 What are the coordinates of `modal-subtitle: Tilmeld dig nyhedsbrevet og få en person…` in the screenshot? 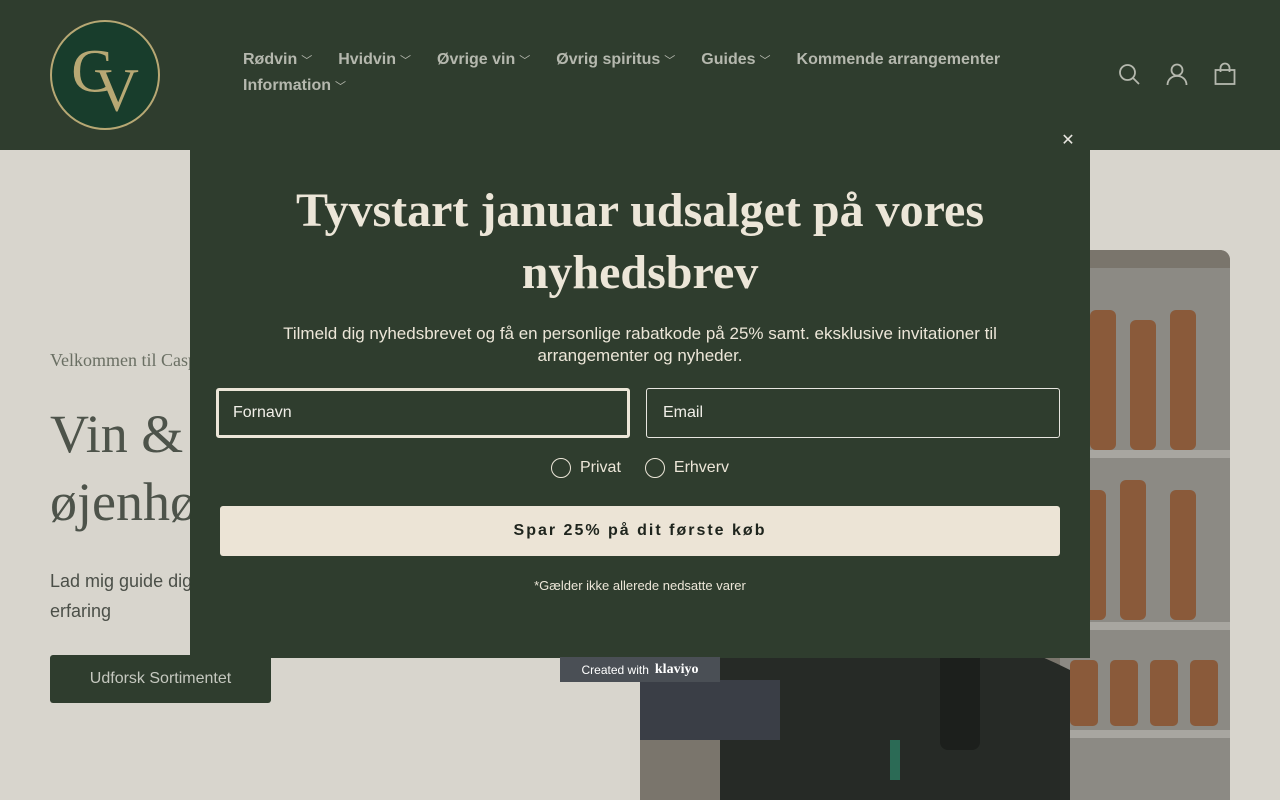 It's located at (640, 344).